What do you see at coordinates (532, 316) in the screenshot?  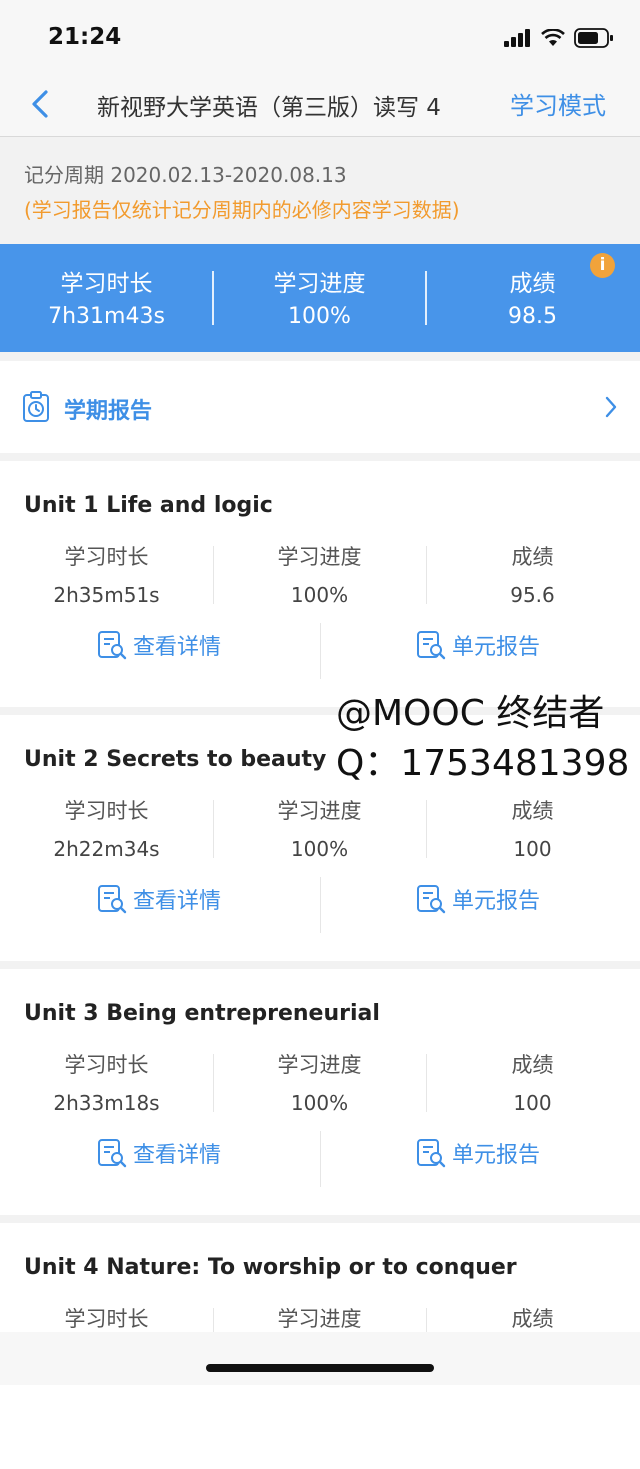 I see `summary-score-value: 98.5` at bounding box center [532, 316].